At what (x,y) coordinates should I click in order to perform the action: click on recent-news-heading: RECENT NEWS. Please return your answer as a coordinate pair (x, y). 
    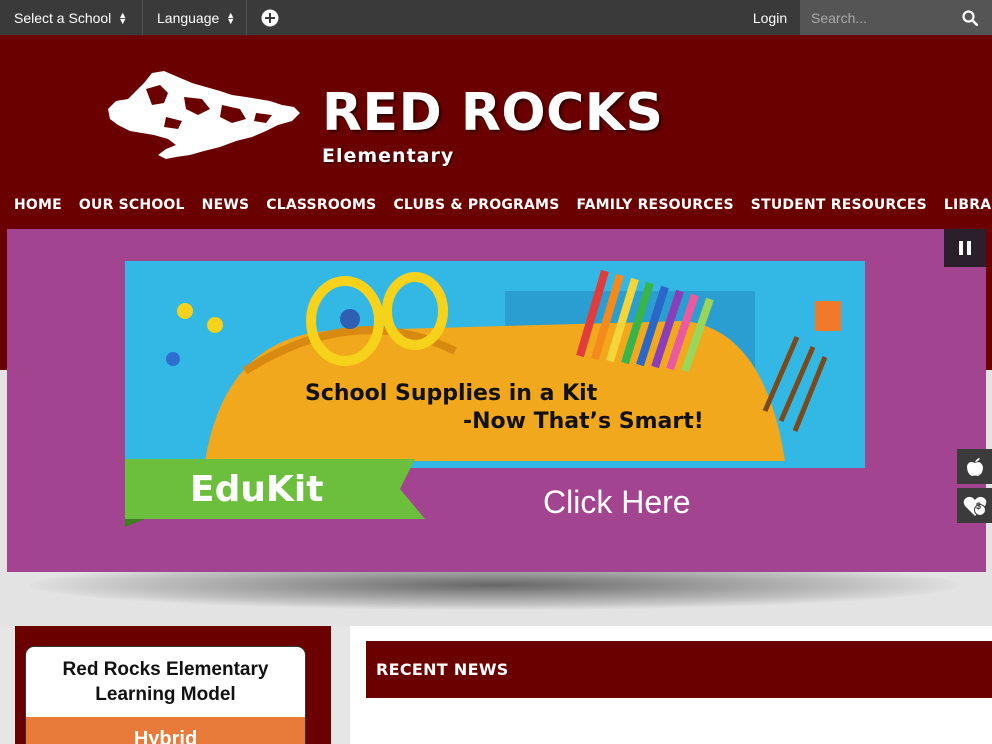
    Looking at the image, I should click on (679, 669).